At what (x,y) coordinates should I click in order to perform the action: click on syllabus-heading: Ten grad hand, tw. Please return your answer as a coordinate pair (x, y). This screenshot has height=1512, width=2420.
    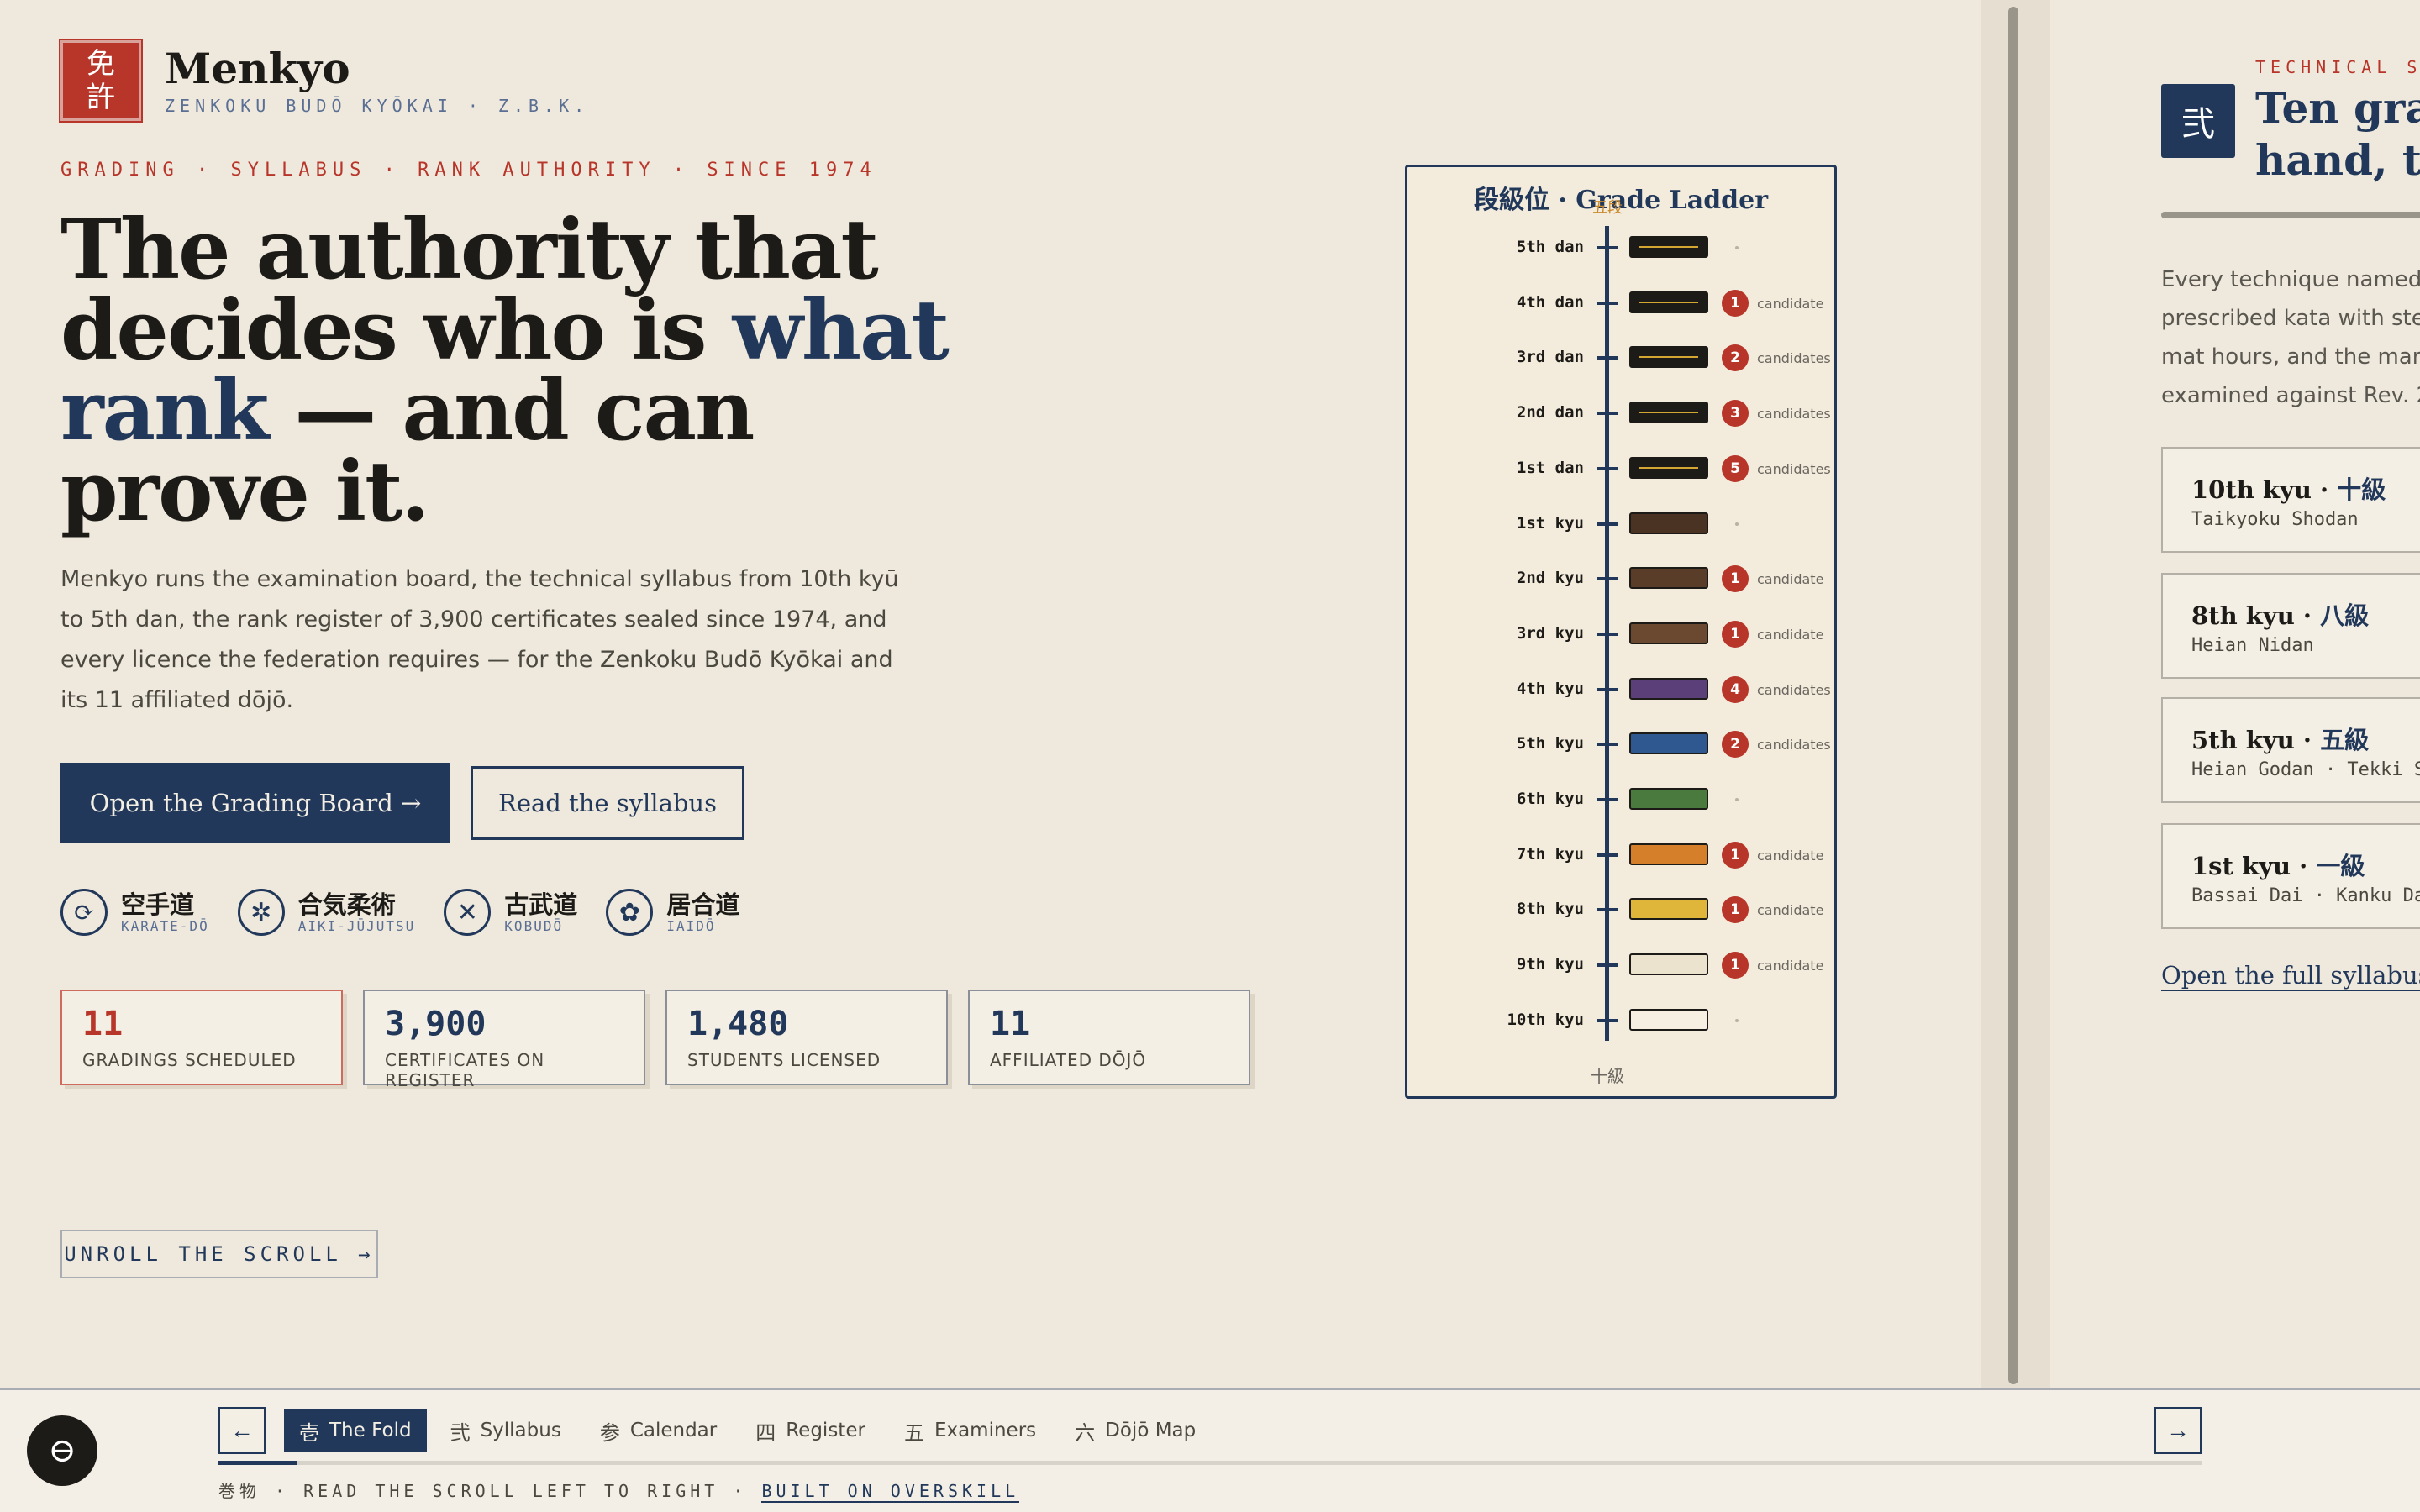
    Looking at the image, I should click on (2337, 134).